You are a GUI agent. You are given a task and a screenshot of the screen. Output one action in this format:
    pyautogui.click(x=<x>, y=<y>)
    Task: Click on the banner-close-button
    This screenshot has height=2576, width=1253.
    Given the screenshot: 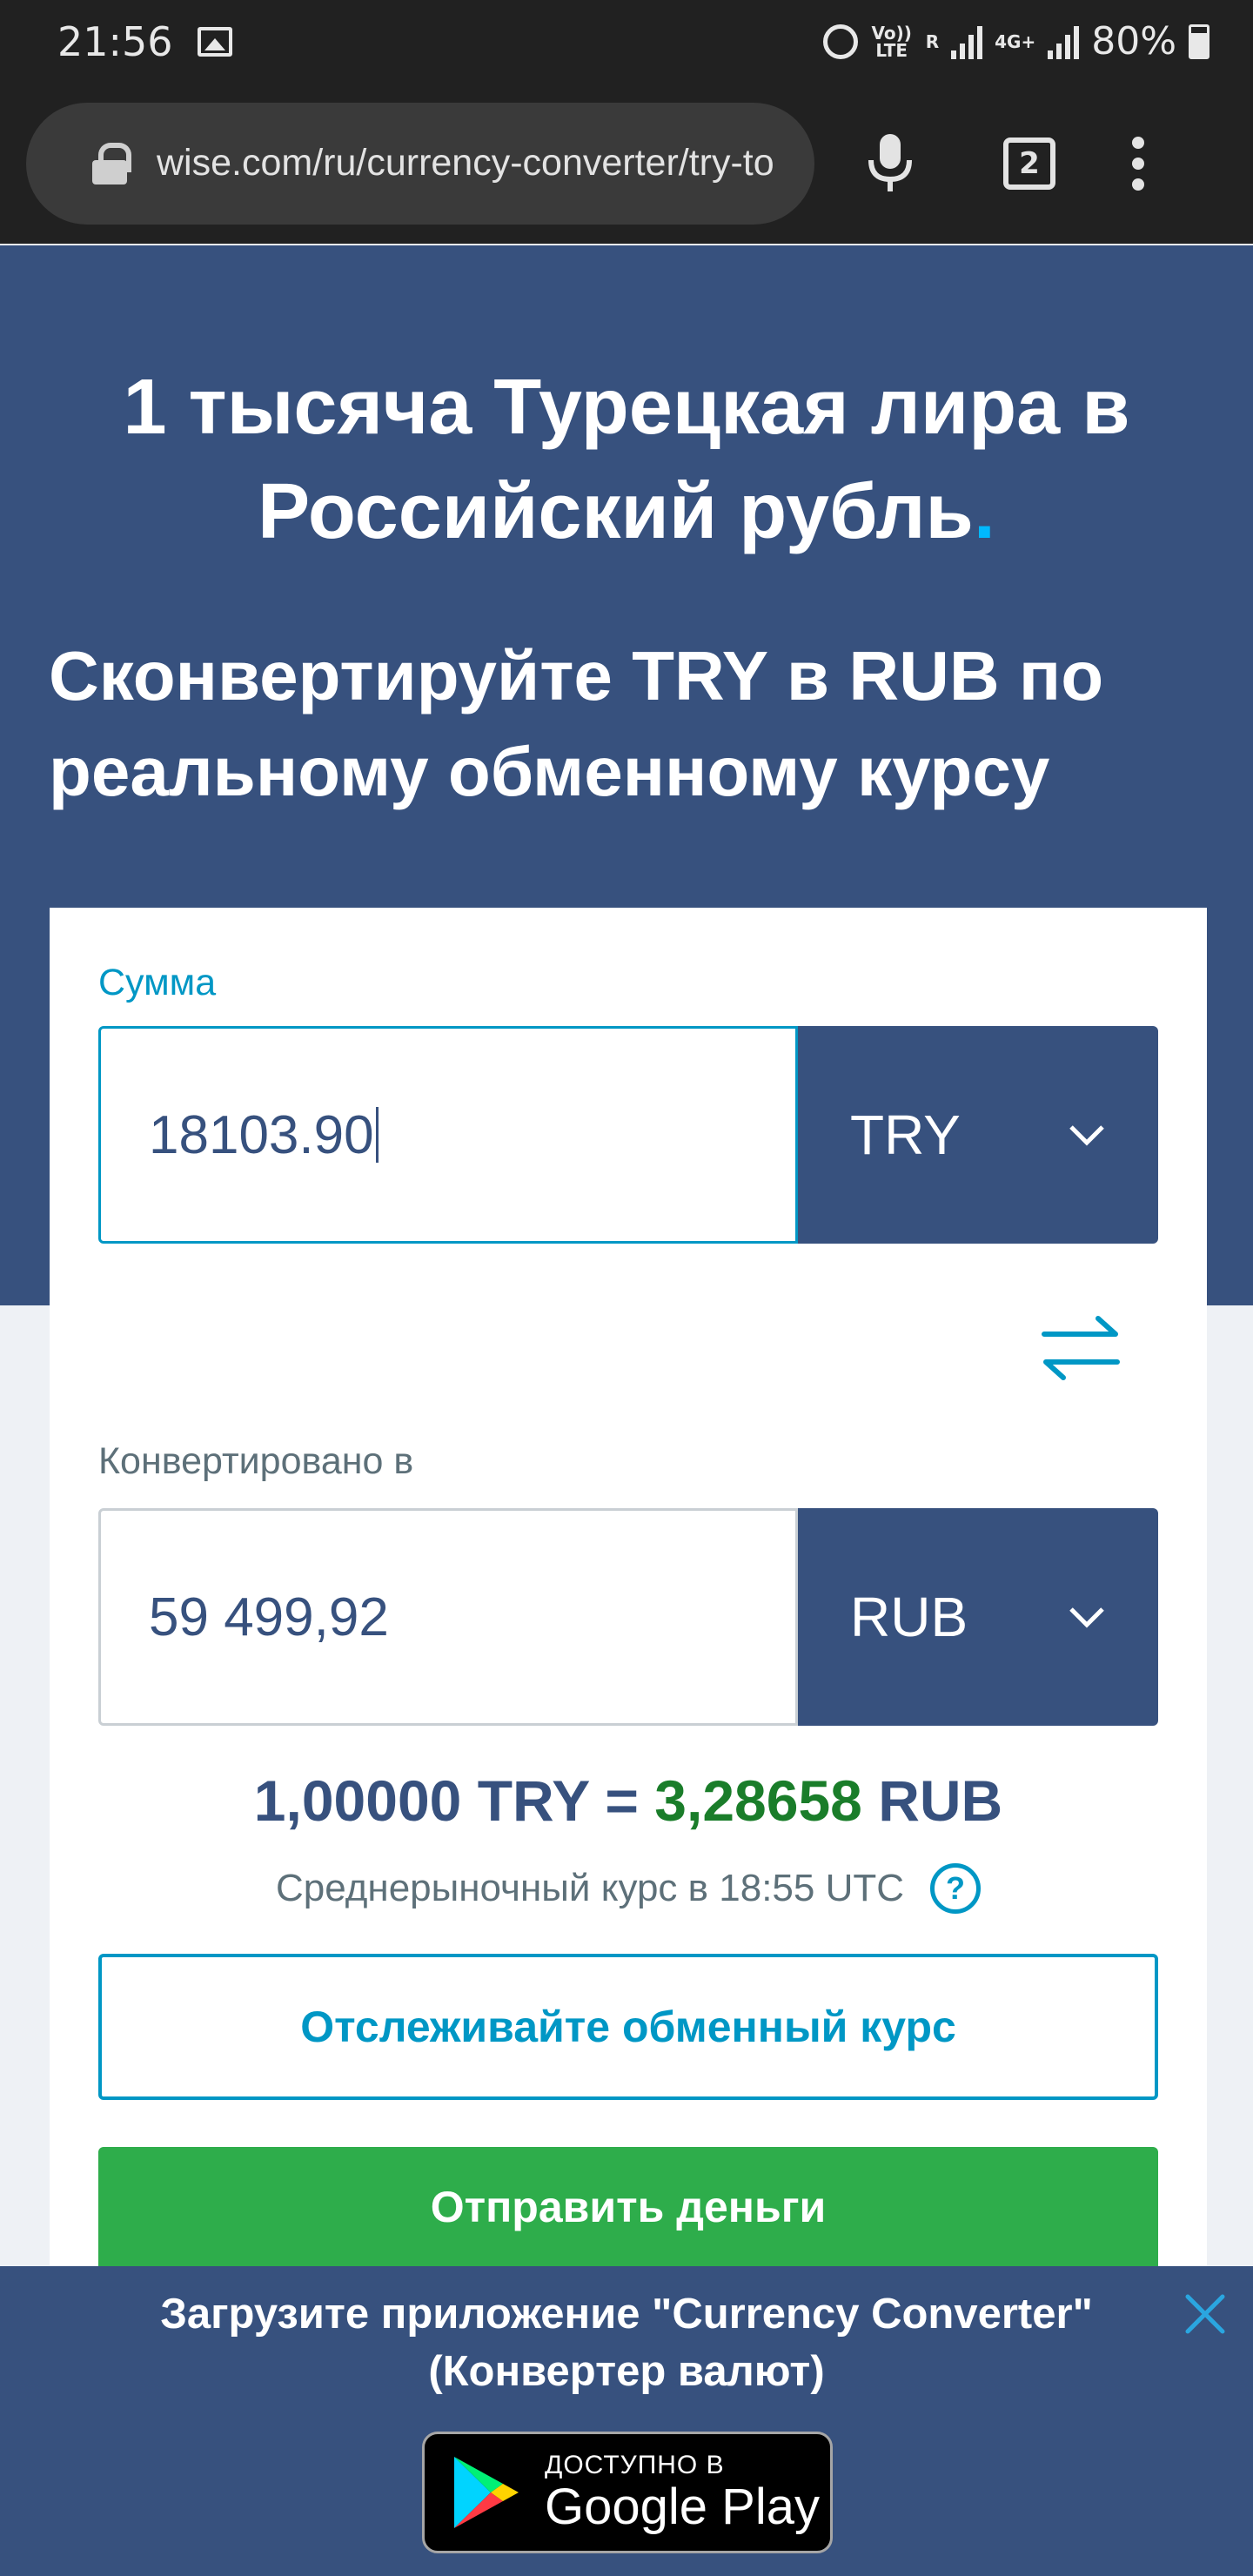 What is the action you would take?
    pyautogui.click(x=1205, y=2314)
    